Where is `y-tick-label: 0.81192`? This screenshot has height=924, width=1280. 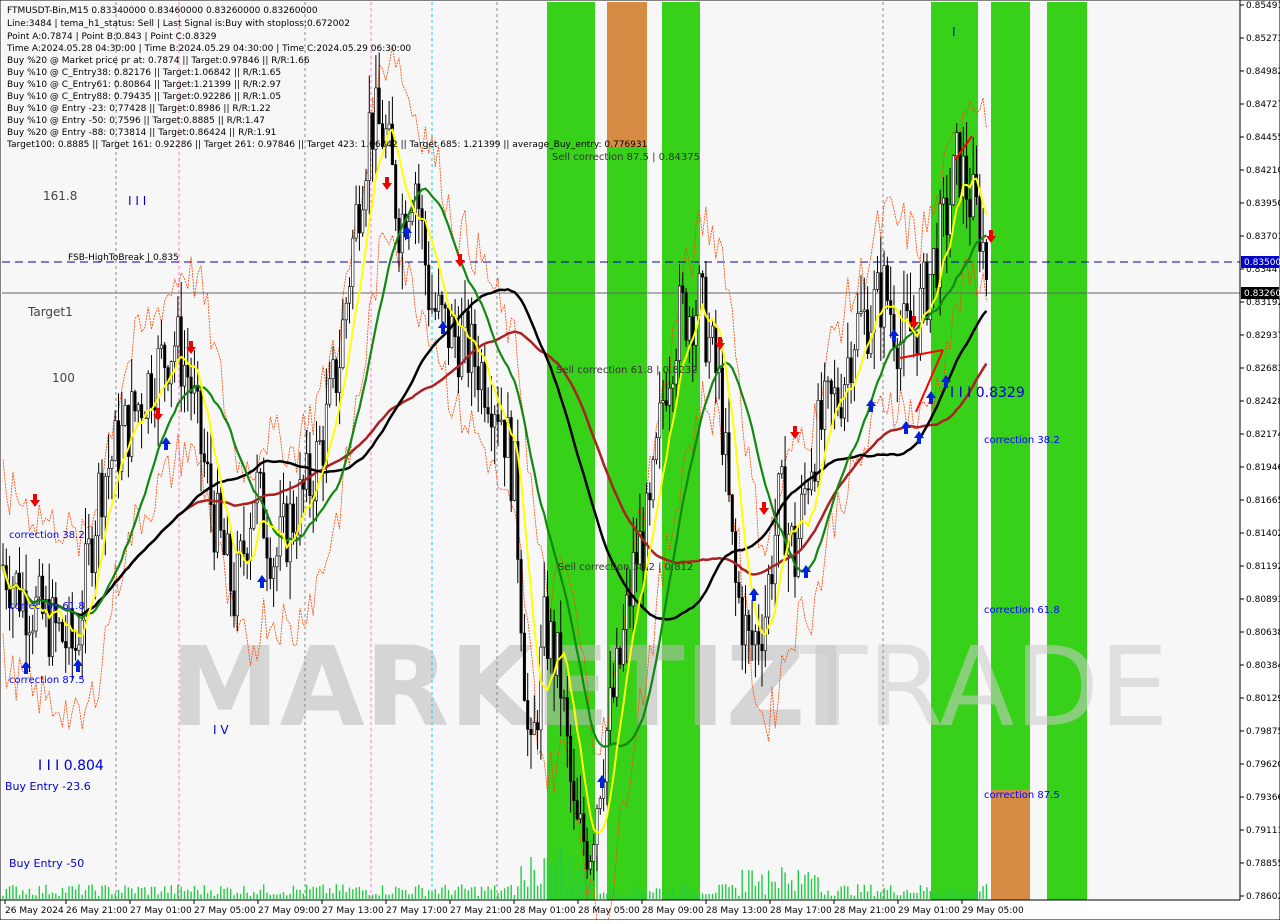 y-tick-label: 0.81192 is located at coordinates (1263, 567).